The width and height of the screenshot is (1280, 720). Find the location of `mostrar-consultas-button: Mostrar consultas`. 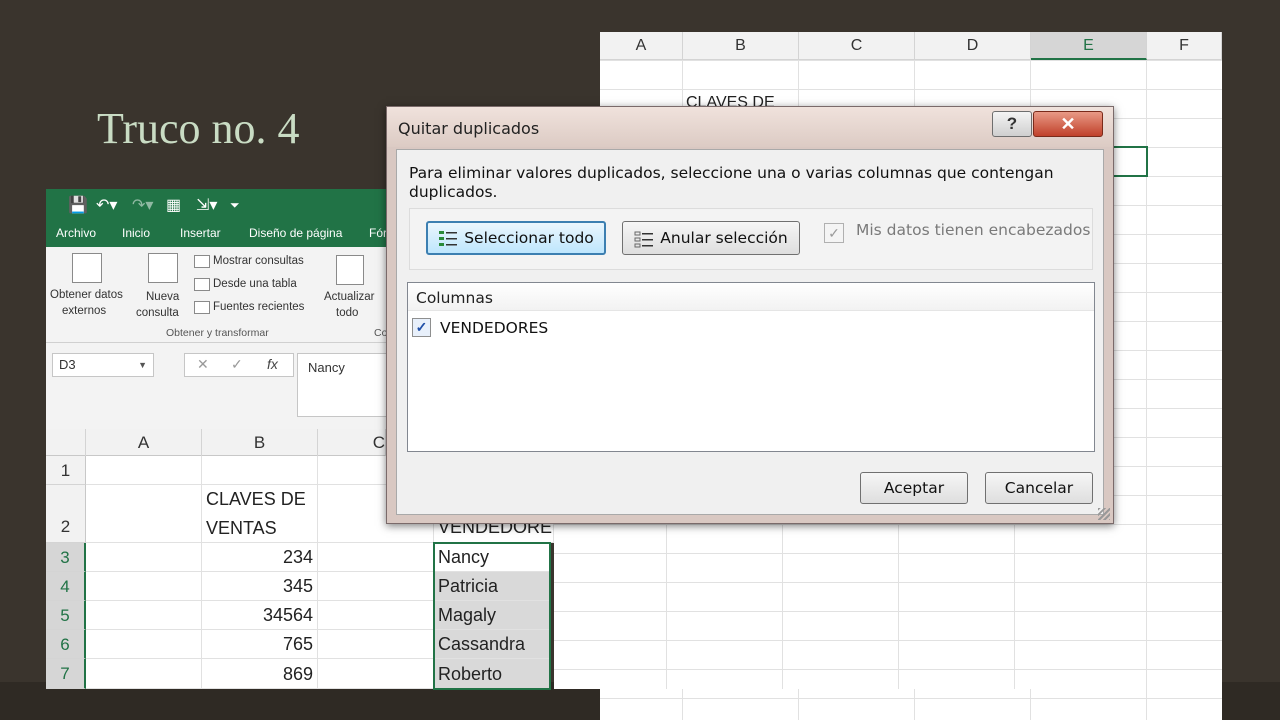

mostrar-consultas-button: Mostrar consultas is located at coordinates (258, 261).